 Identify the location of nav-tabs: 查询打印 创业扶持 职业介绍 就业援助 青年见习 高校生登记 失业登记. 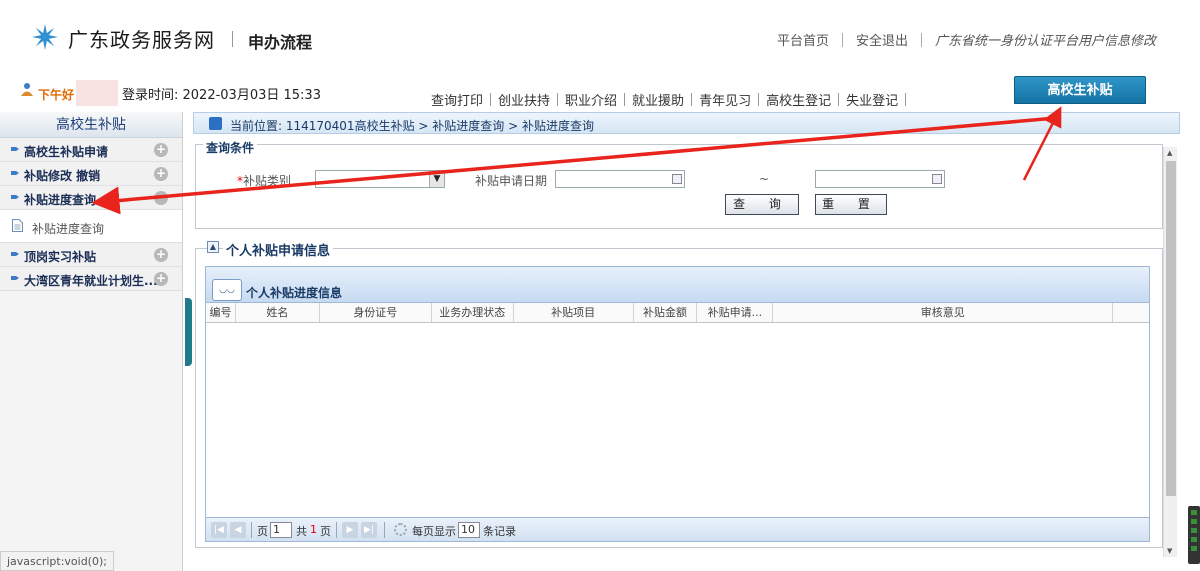
(665, 99).